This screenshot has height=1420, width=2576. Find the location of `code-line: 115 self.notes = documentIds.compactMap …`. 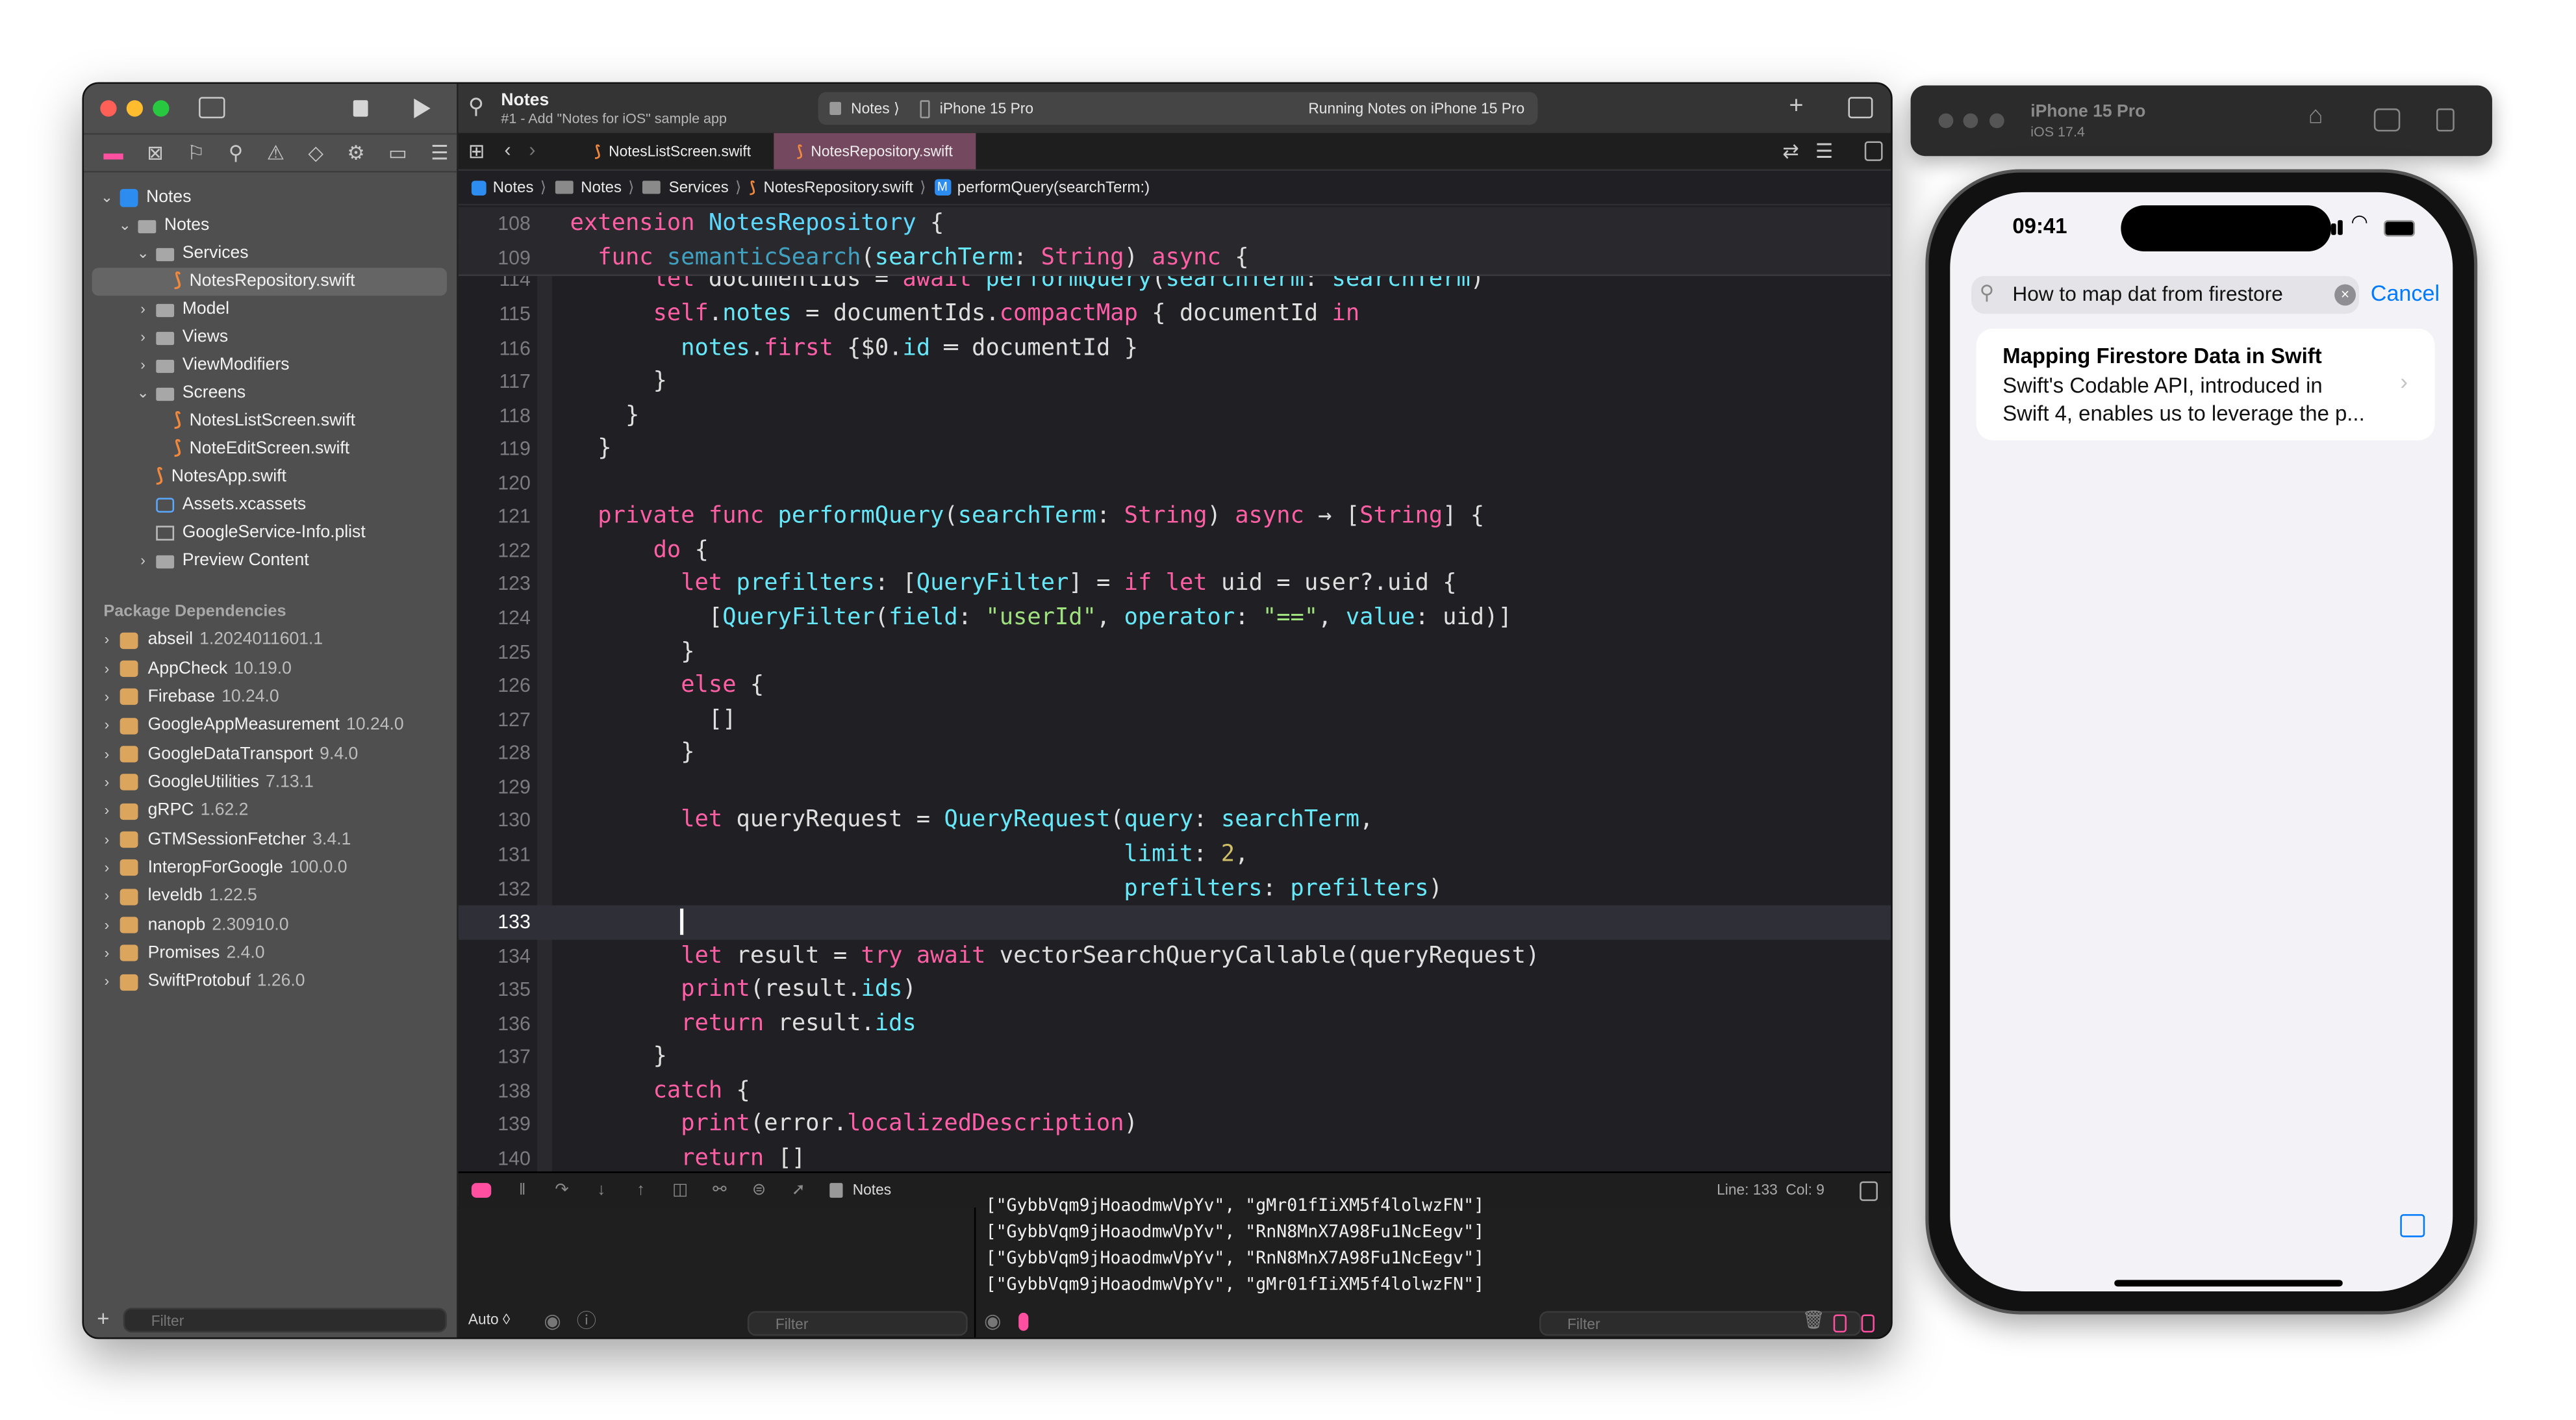

code-line: 115 self.notes = documentIds.compactMap … is located at coordinates (1175, 314).